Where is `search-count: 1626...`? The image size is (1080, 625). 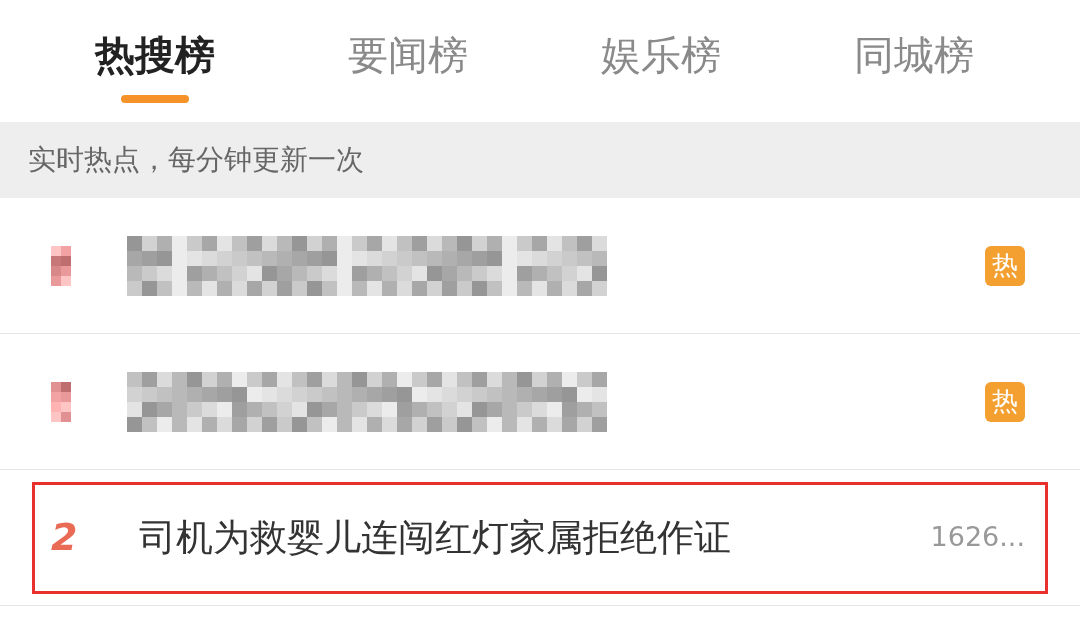
search-count: 1626... is located at coordinates (977, 537).